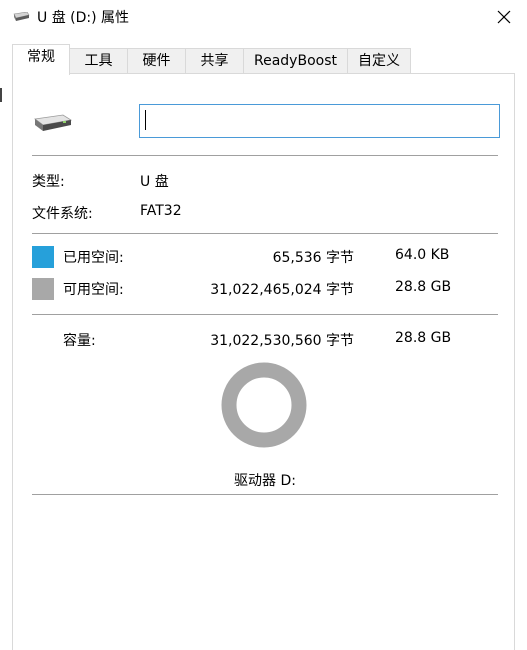 The image size is (527, 650). What do you see at coordinates (145, 120) in the screenshot?
I see `text-caret` at bounding box center [145, 120].